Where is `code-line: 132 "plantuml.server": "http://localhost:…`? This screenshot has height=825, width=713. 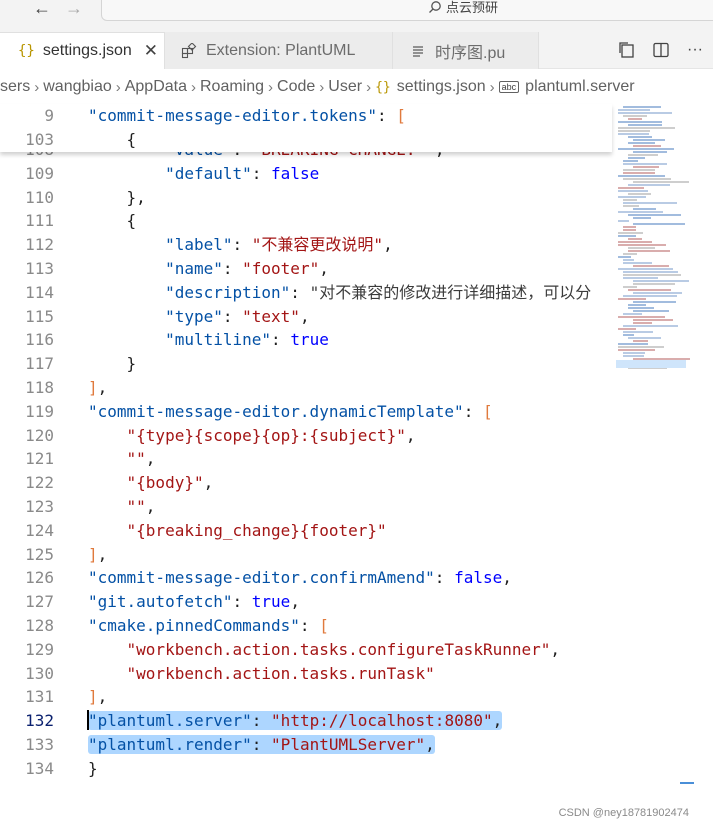 code-line: 132 "plantuml.server": "http://localhost:… is located at coordinates (306, 721).